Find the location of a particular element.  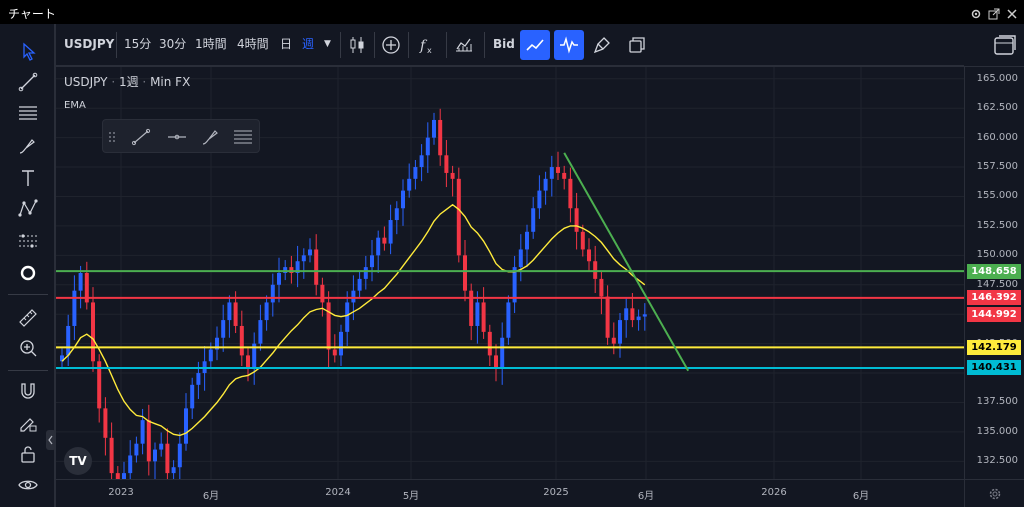

gear-icon is located at coordinates (995, 494).